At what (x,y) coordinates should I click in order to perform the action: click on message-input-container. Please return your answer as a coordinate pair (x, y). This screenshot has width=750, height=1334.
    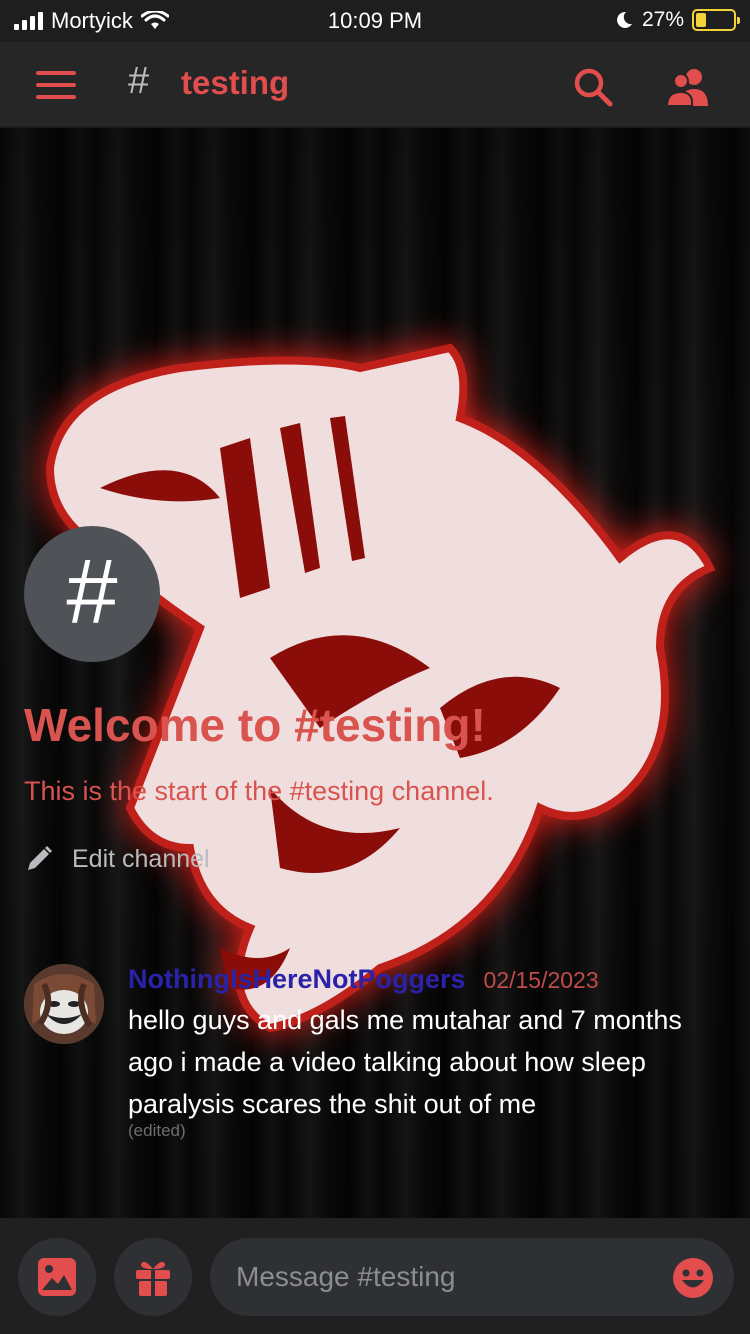
    Looking at the image, I should click on (472, 1277).